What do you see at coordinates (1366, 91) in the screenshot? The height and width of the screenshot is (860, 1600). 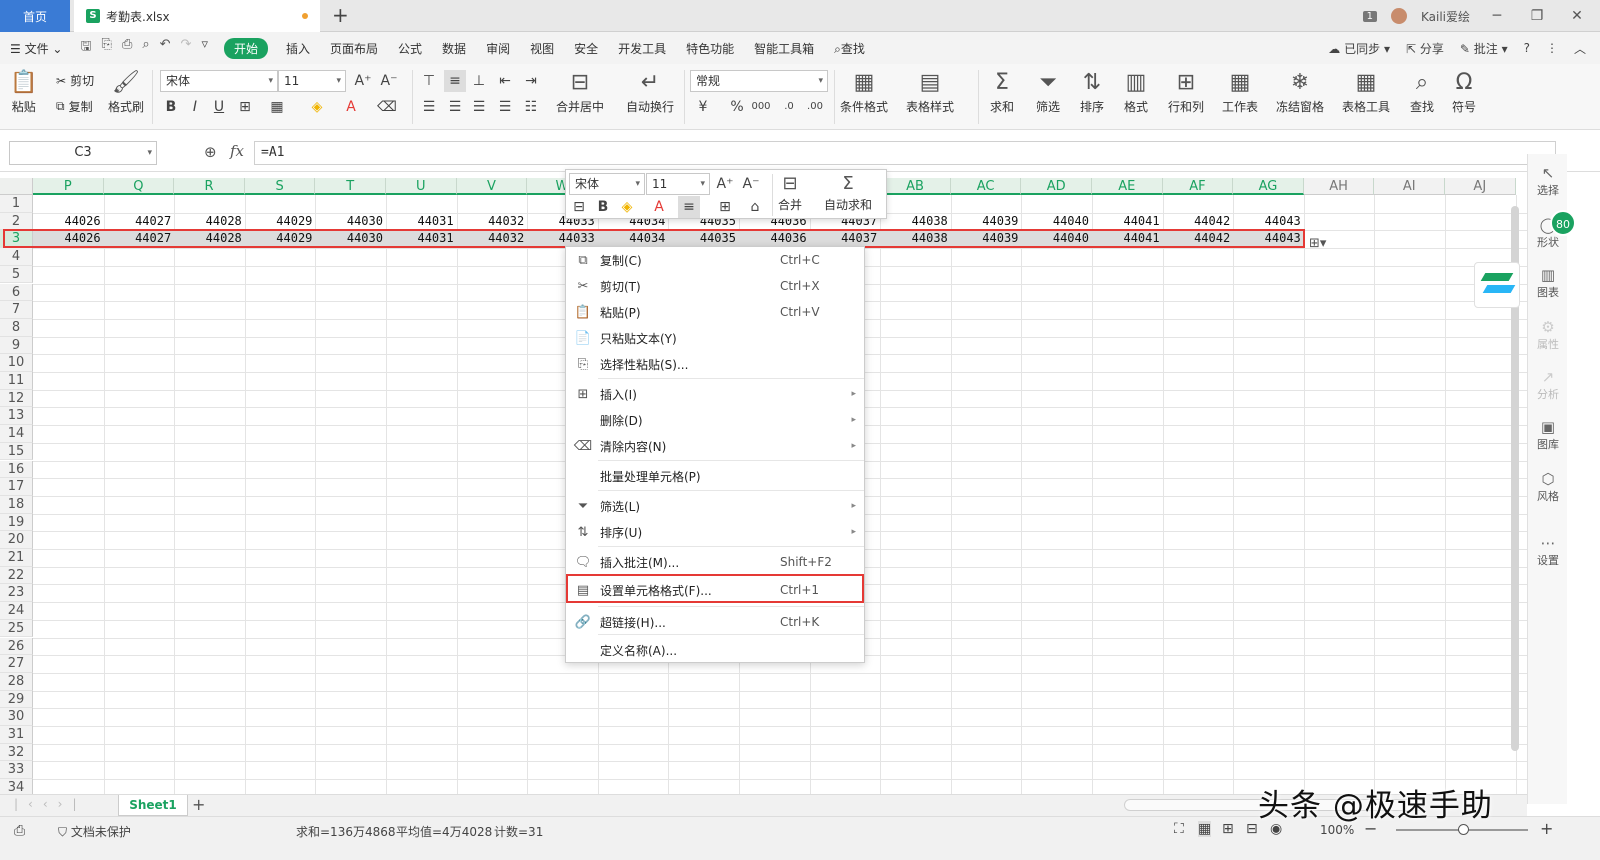 I see `table-tools-button: ▦ 表格工具` at bounding box center [1366, 91].